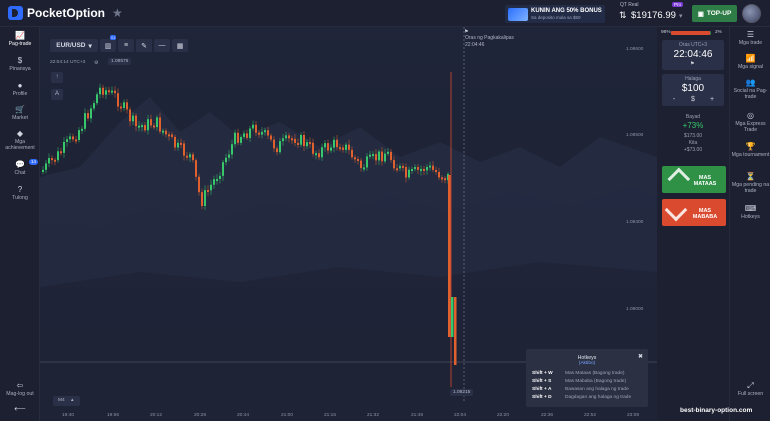  What do you see at coordinates (162, 45) in the screenshot?
I see `line-tool-button: —` at bounding box center [162, 45].